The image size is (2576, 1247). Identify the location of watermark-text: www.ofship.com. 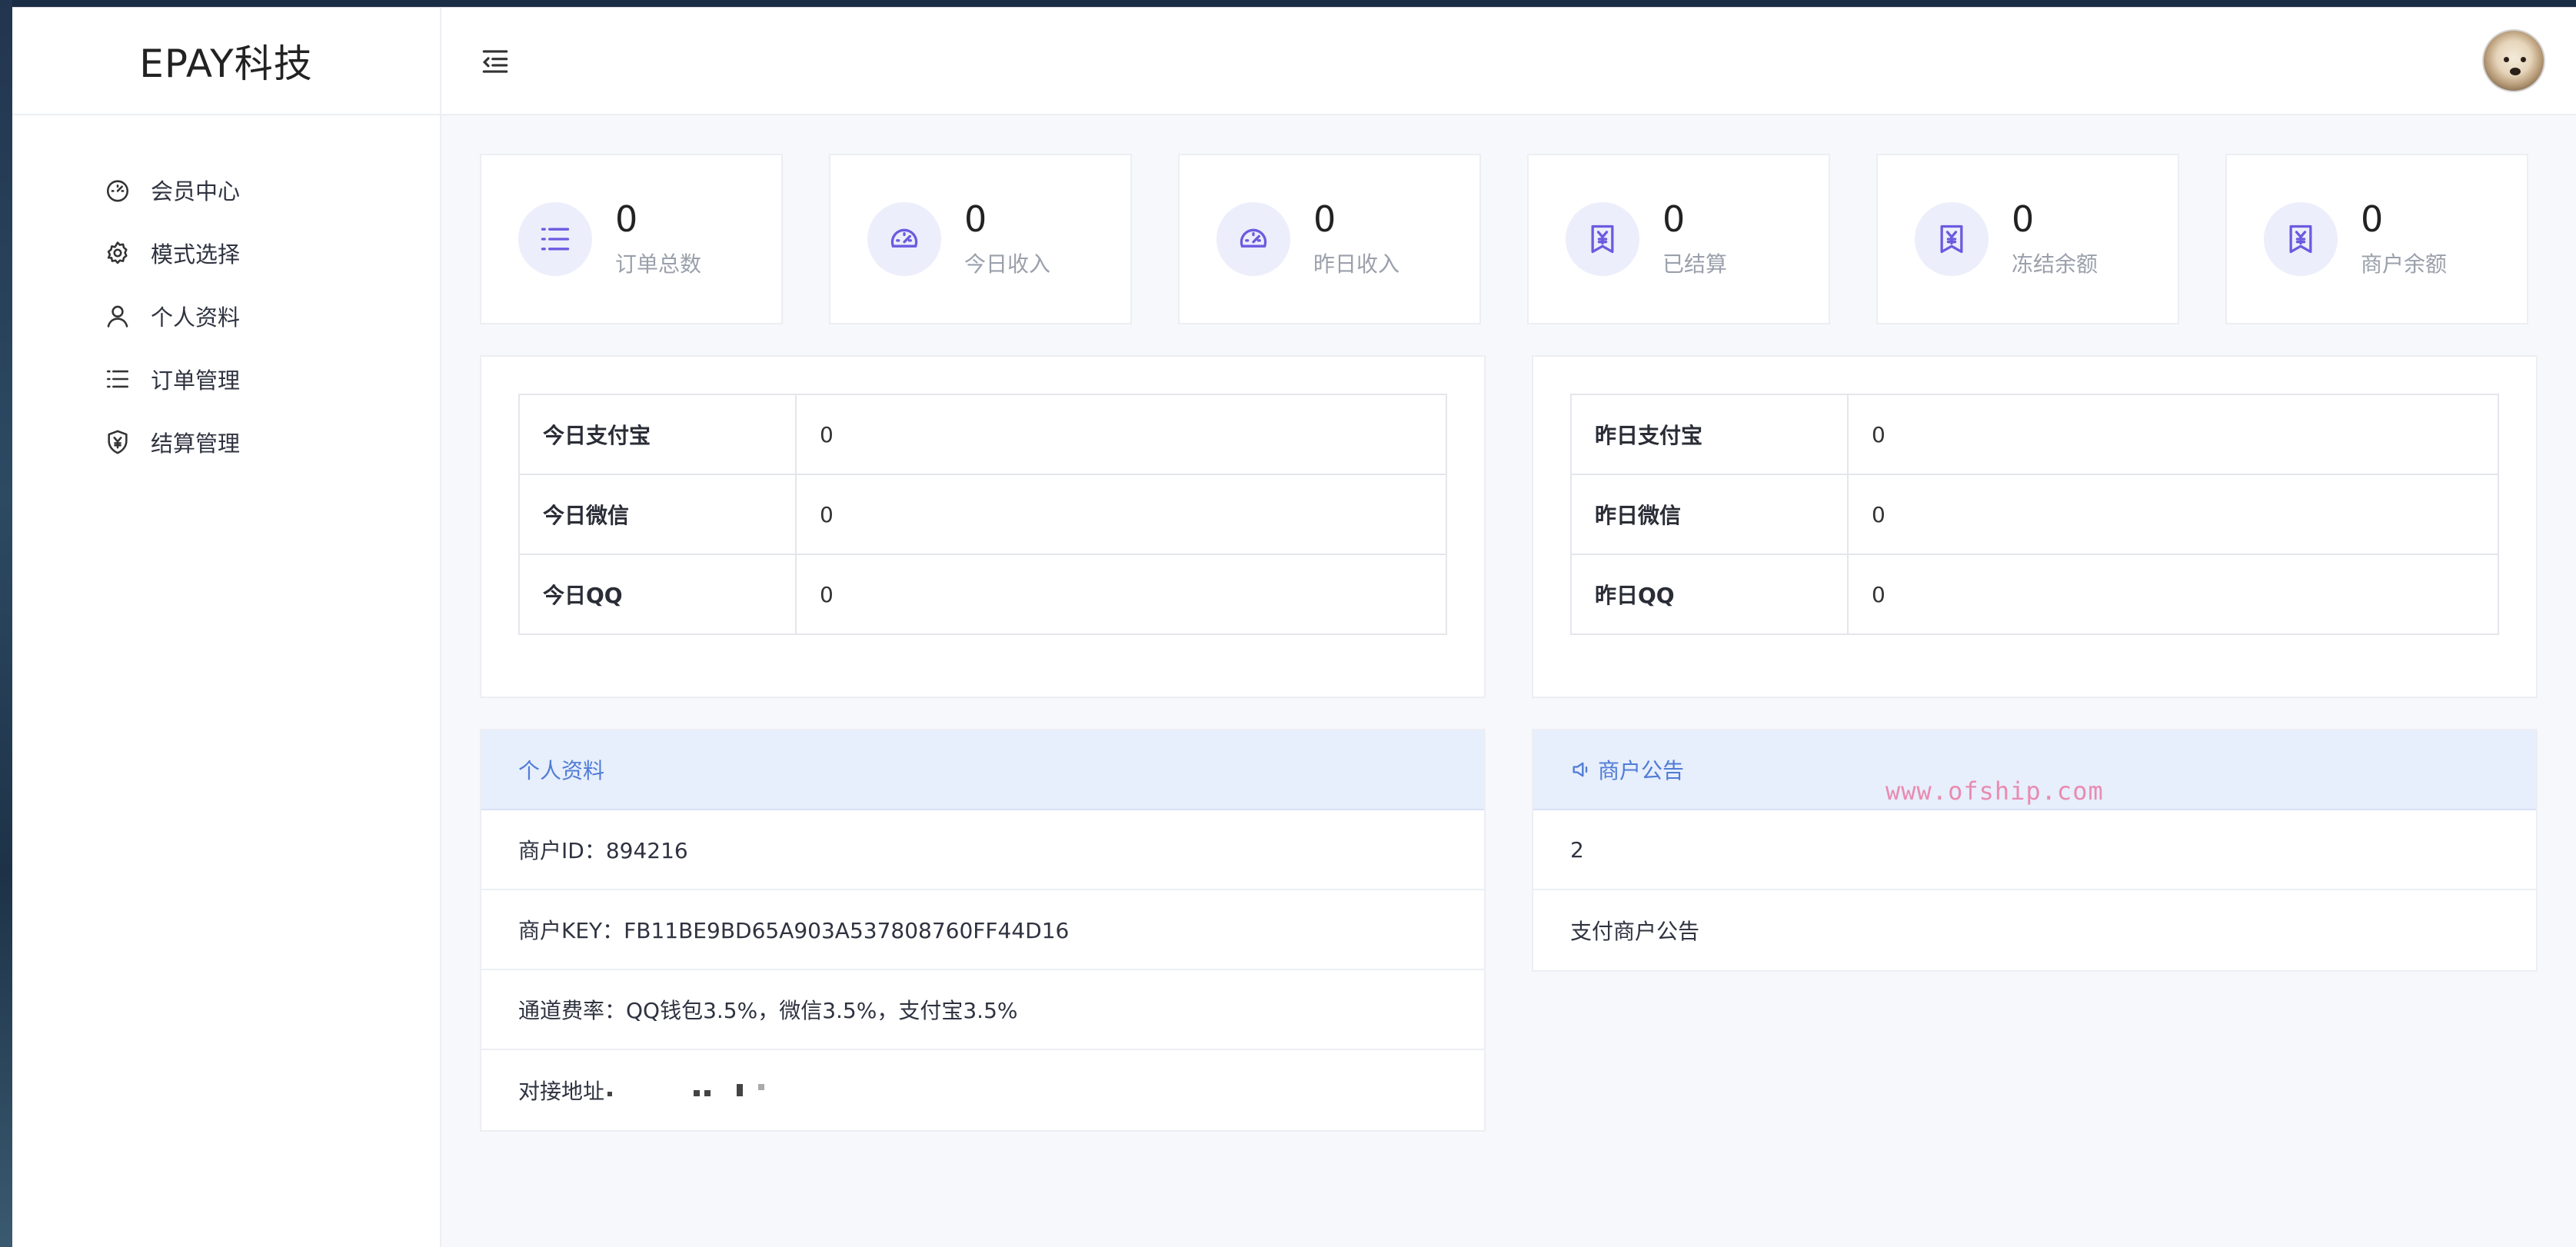
(1995, 791).